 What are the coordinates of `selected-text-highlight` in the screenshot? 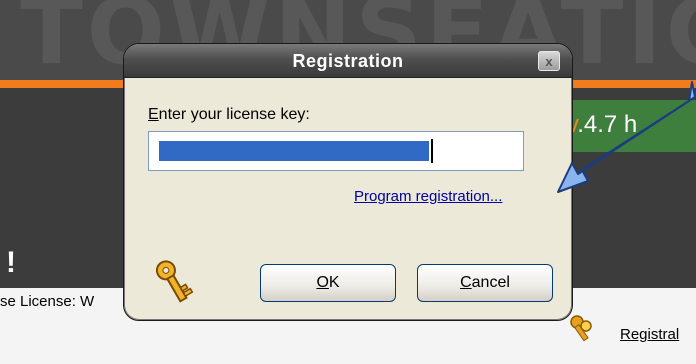 It's located at (294, 151).